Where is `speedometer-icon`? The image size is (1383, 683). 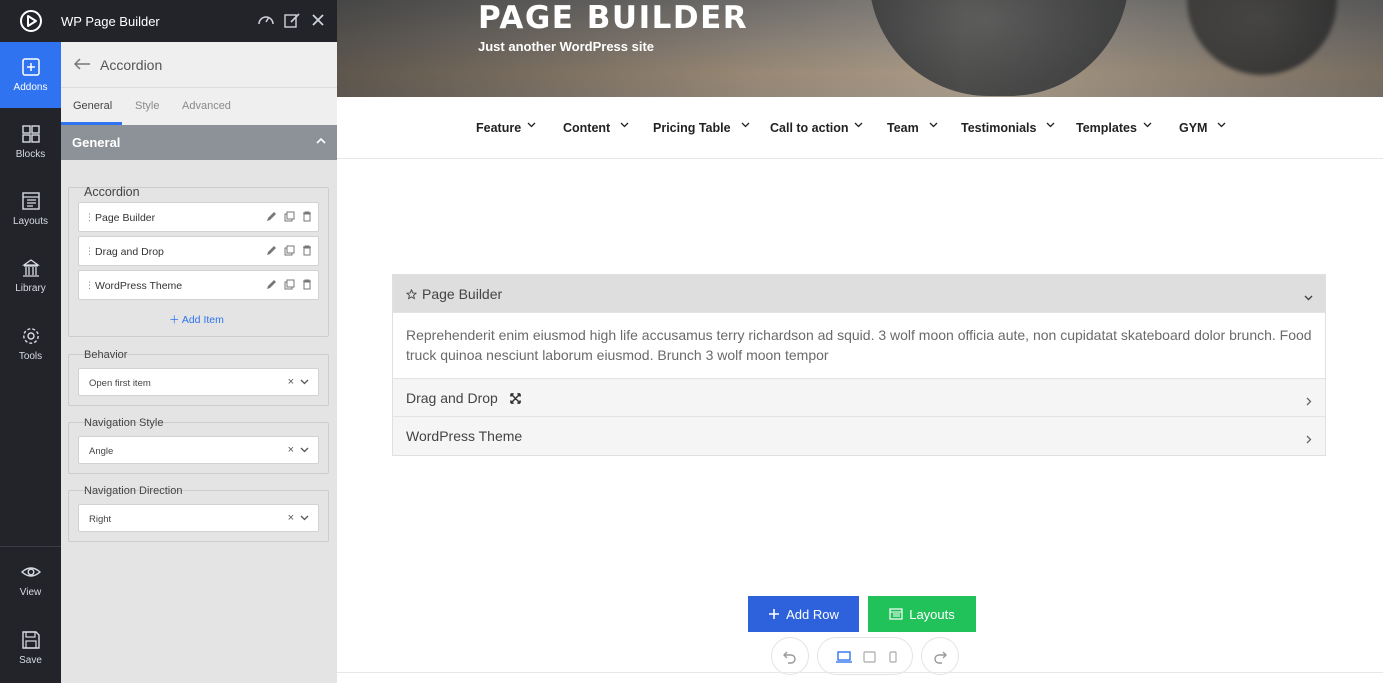
speedometer-icon is located at coordinates (266, 22).